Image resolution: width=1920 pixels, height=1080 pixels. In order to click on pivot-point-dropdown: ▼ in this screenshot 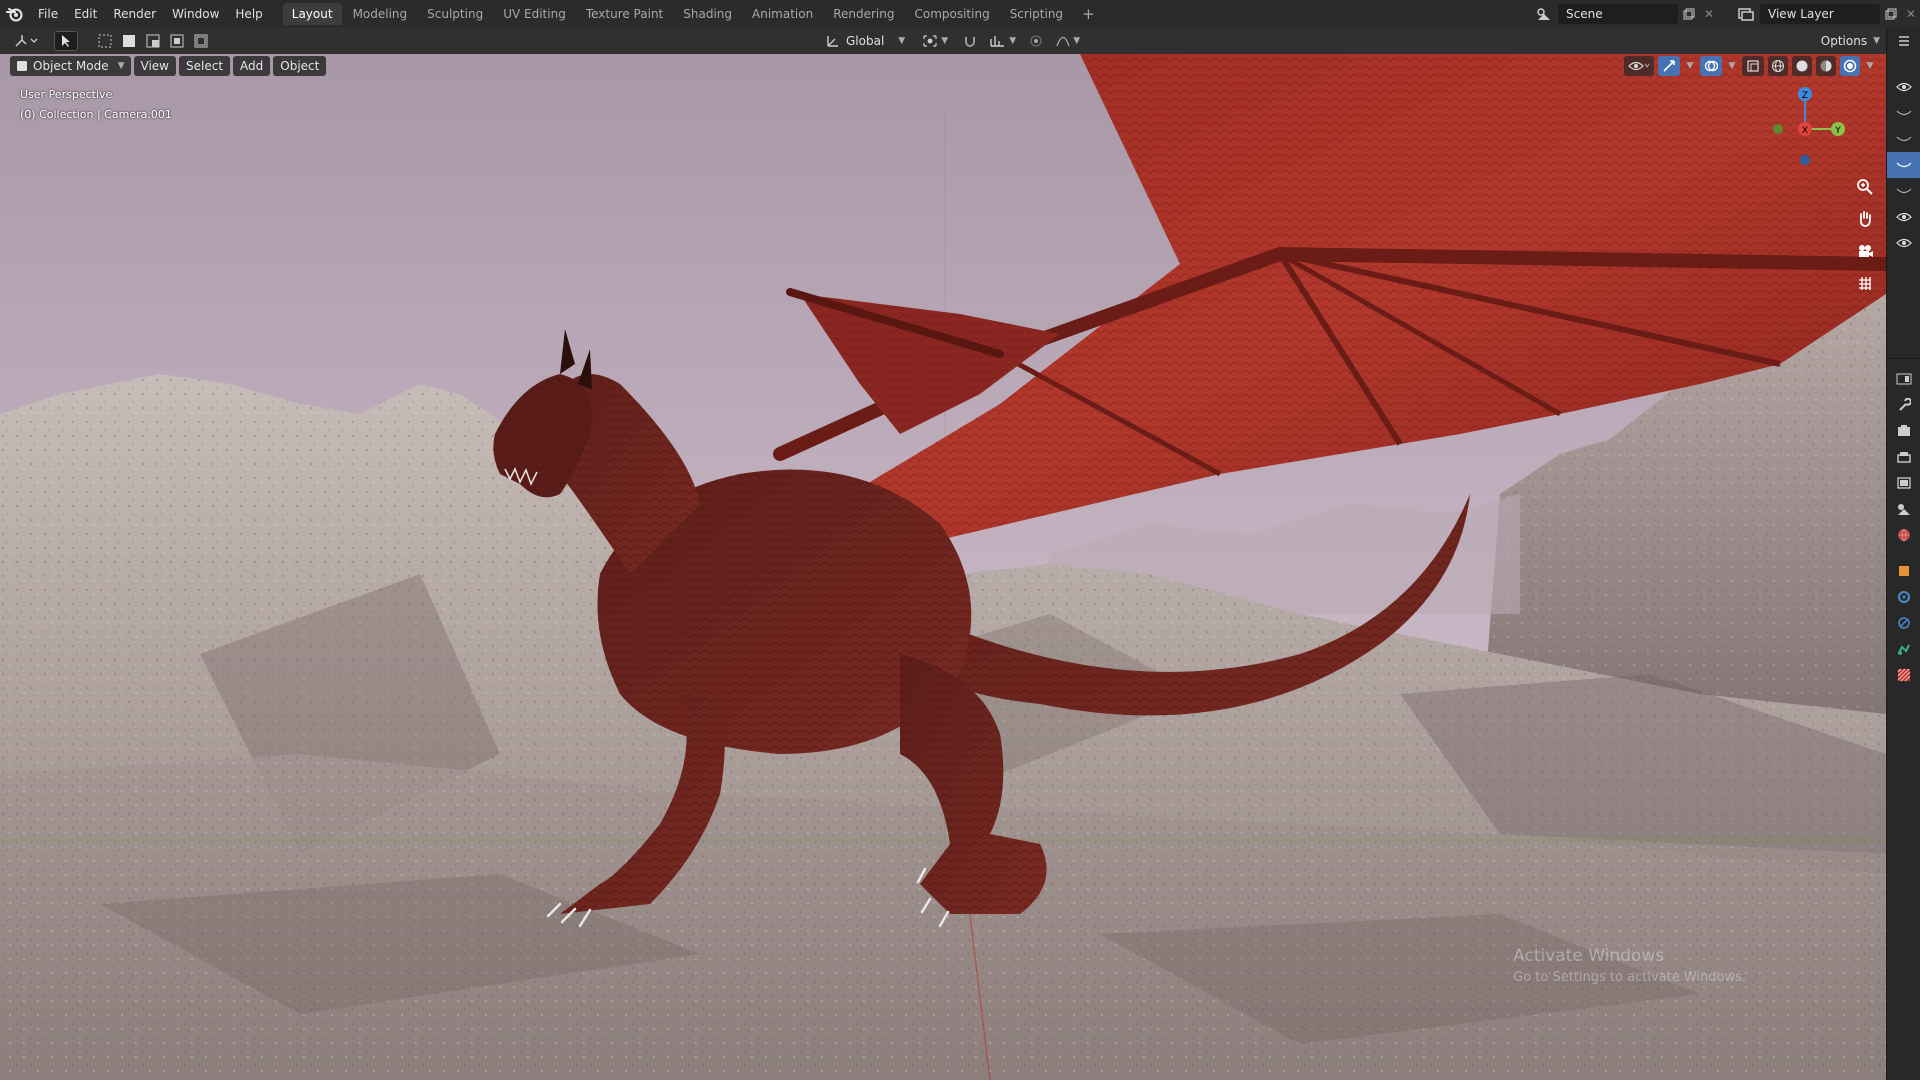, I will do `click(935, 41)`.